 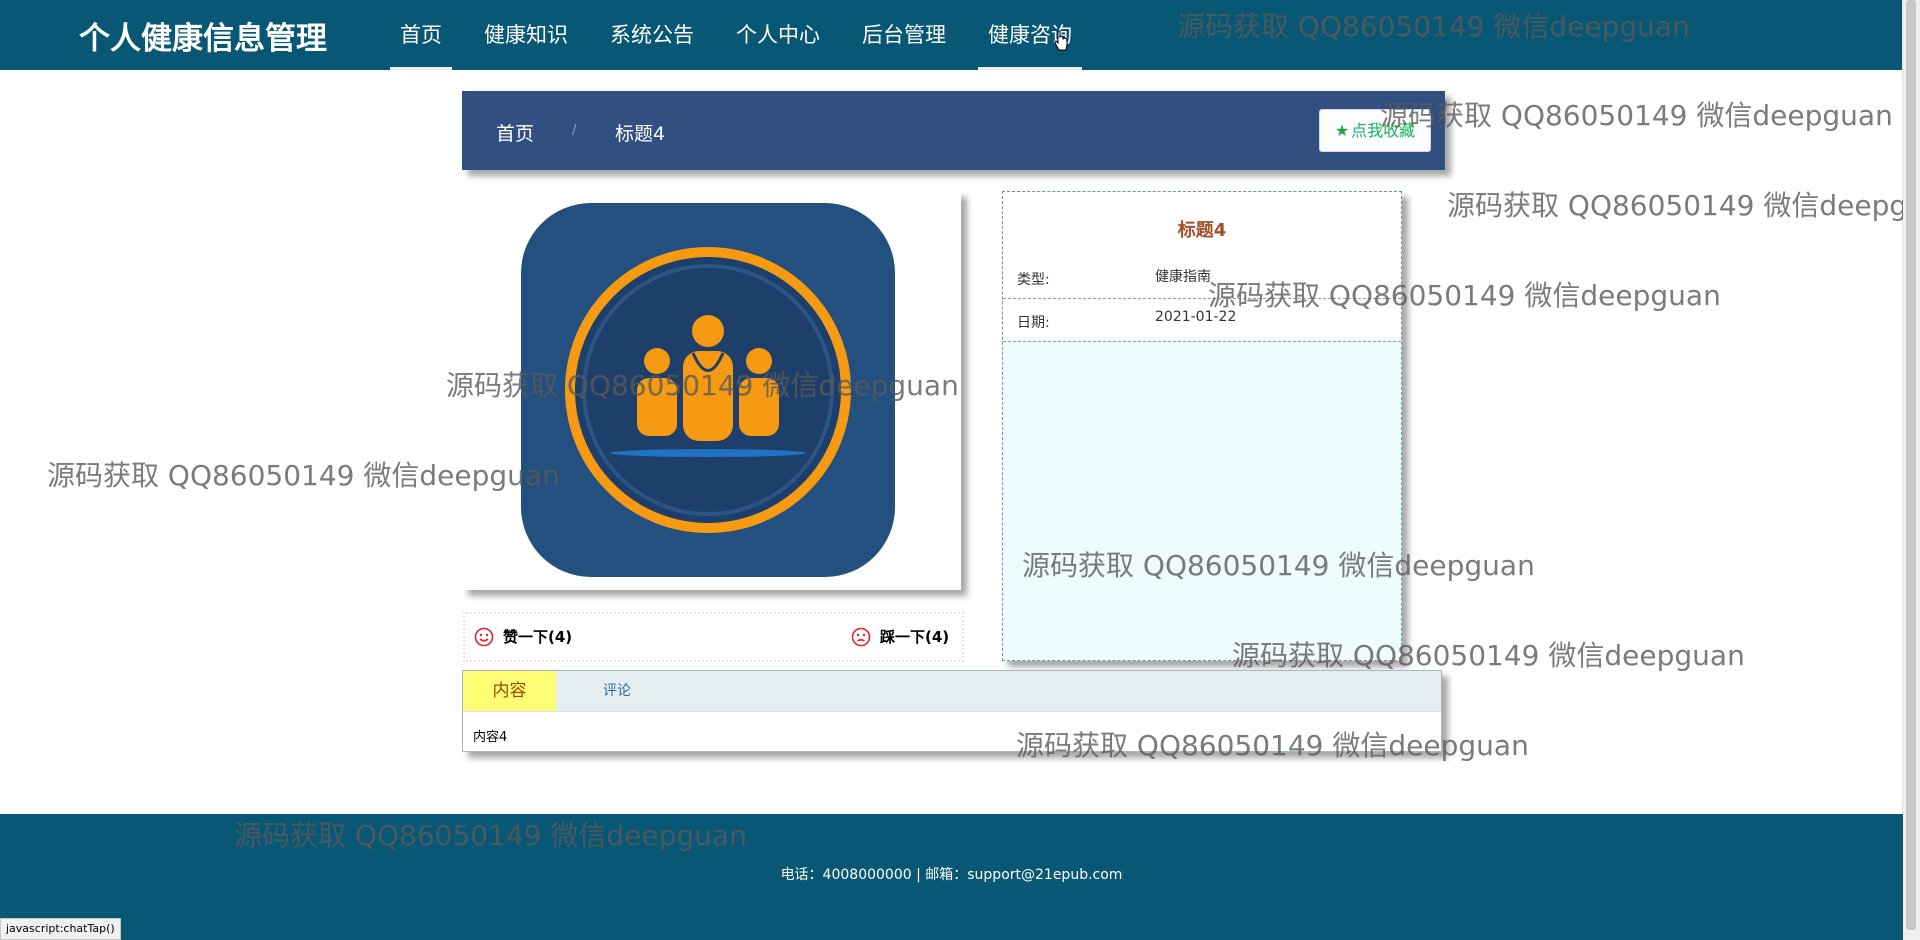 What do you see at coordinates (421, 35) in the screenshot?
I see `nav-item-home: 首页` at bounding box center [421, 35].